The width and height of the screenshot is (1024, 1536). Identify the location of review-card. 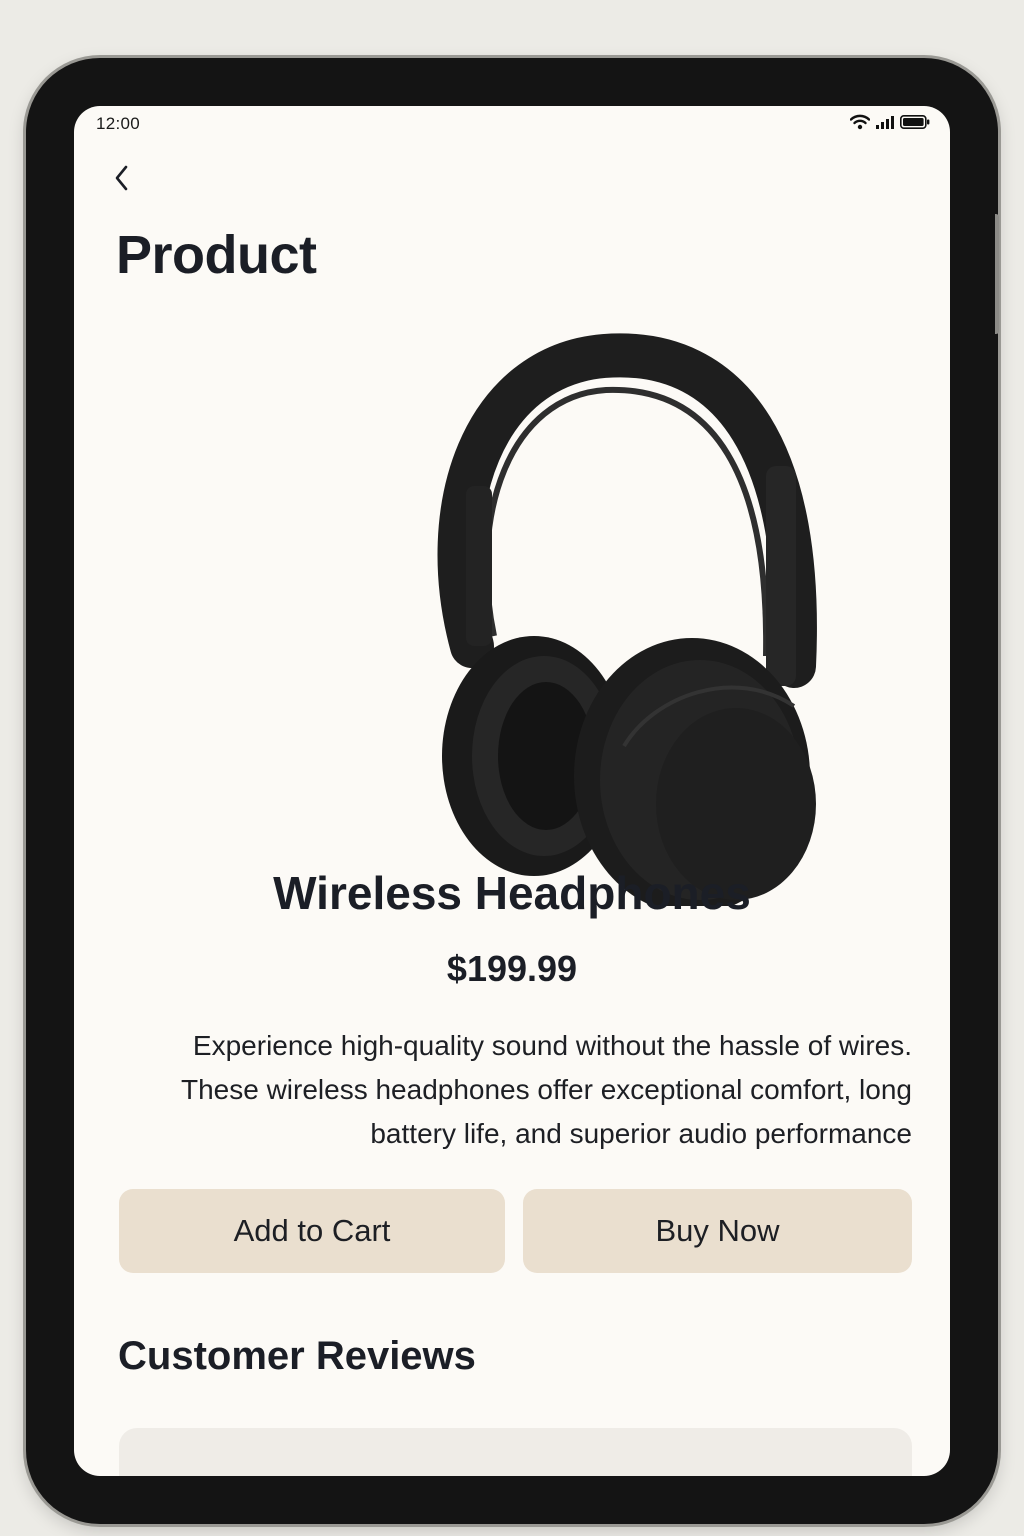
(515, 1452).